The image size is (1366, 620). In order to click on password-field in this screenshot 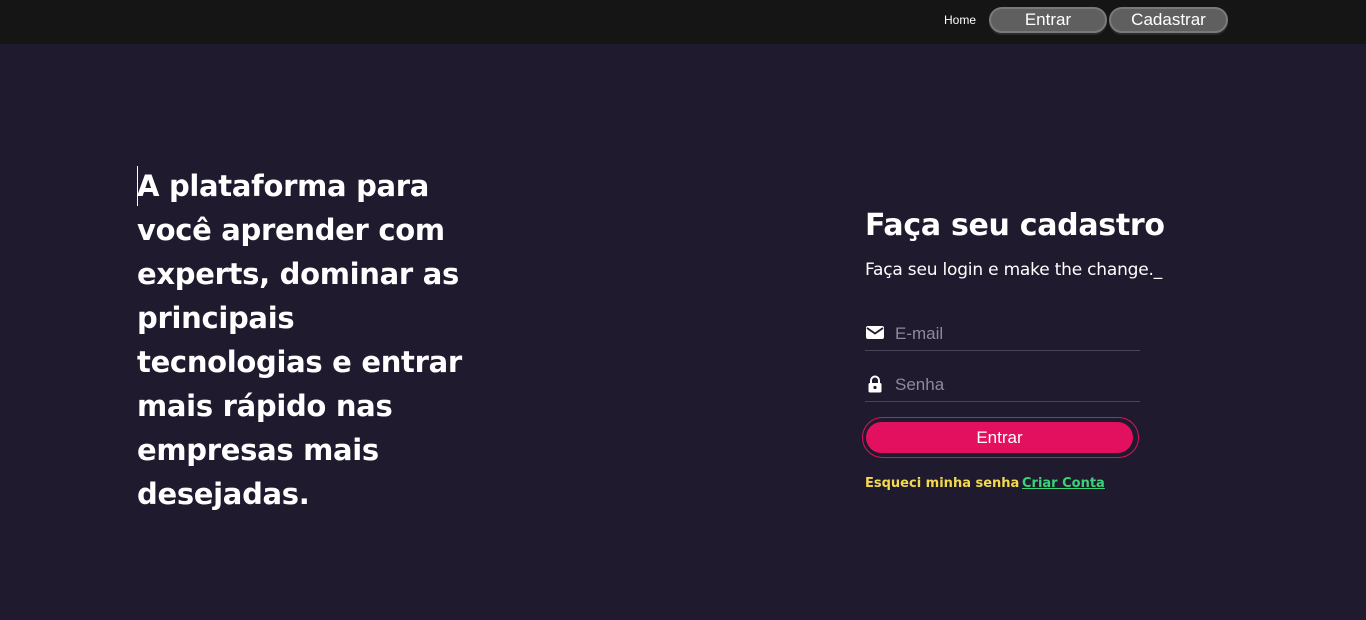, I will do `click(1002, 386)`.